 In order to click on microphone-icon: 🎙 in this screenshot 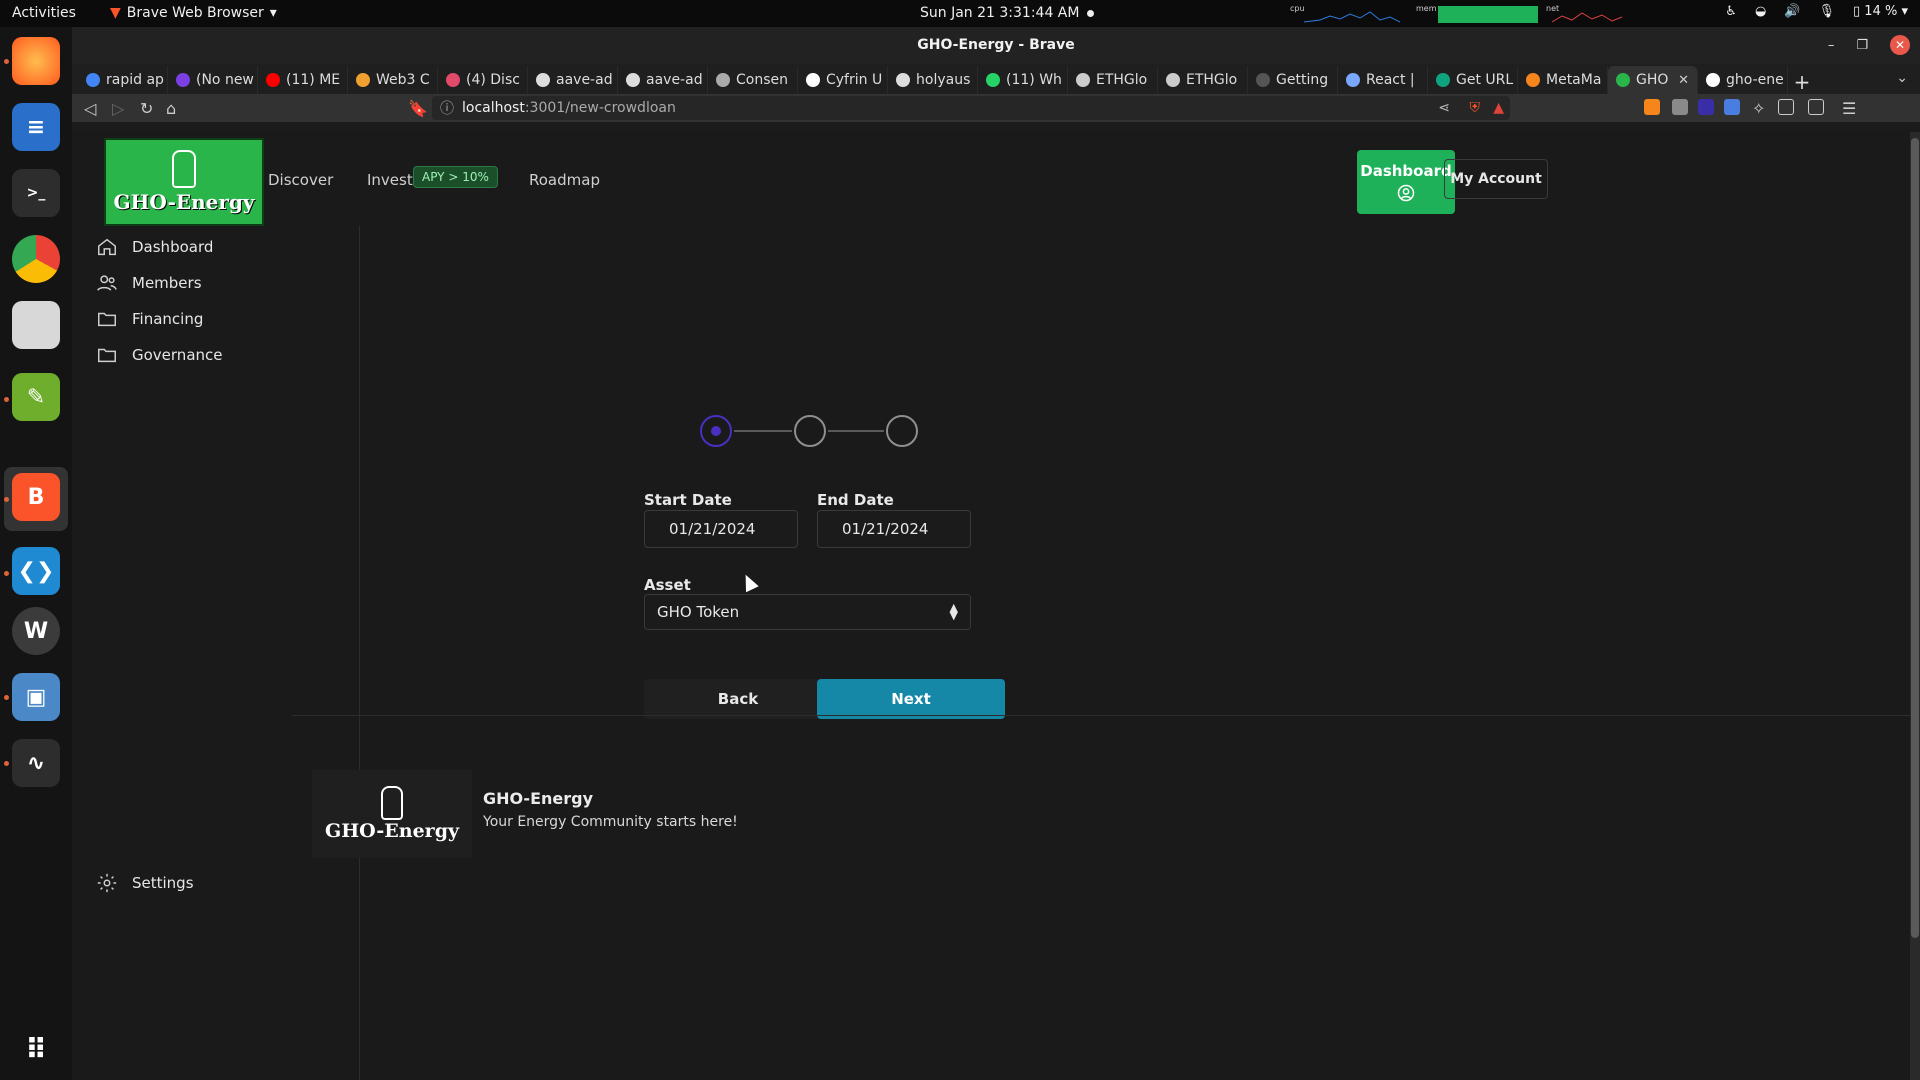, I will do `click(1826, 11)`.